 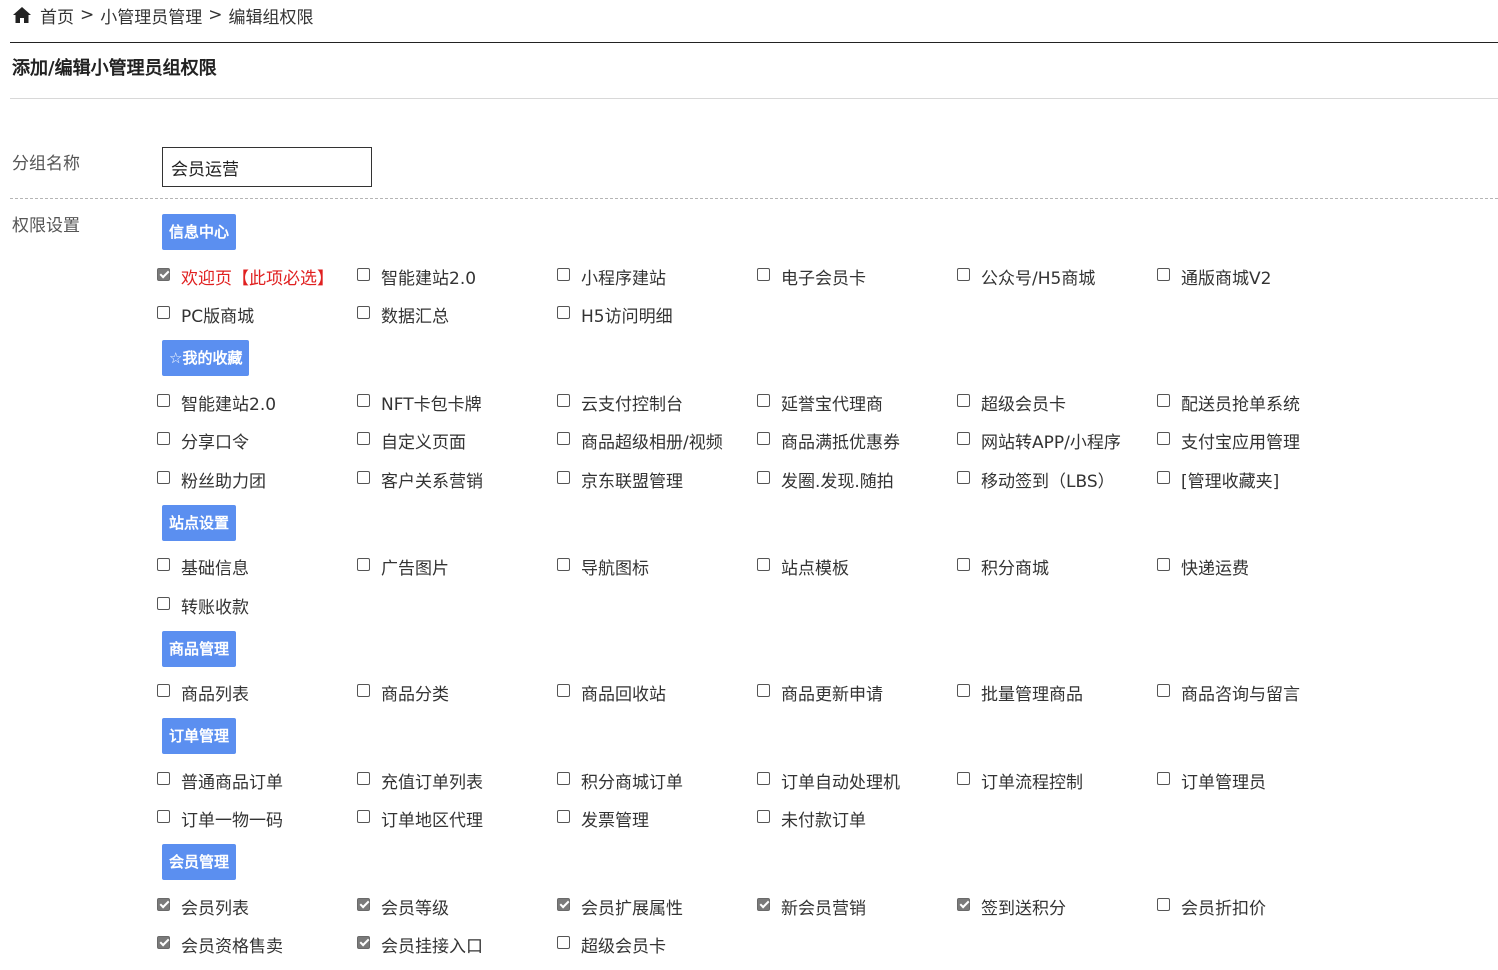 What do you see at coordinates (855, 567) in the screenshot?
I see `permission-item: 站点模板` at bounding box center [855, 567].